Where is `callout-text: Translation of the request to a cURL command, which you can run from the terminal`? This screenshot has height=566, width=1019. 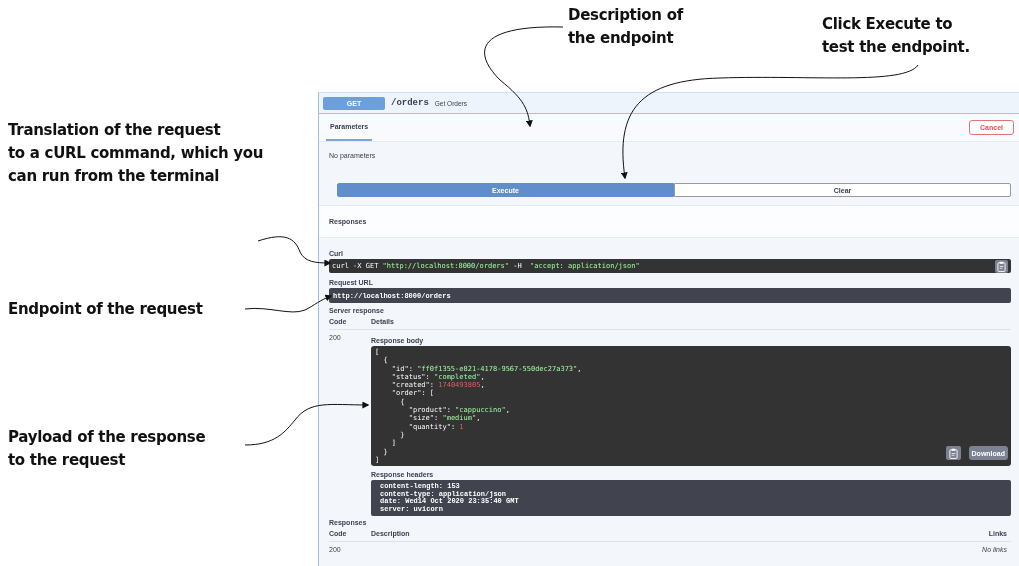 callout-text: Translation of the request to a cURL command, which you can run from the terminal is located at coordinates (136, 153).